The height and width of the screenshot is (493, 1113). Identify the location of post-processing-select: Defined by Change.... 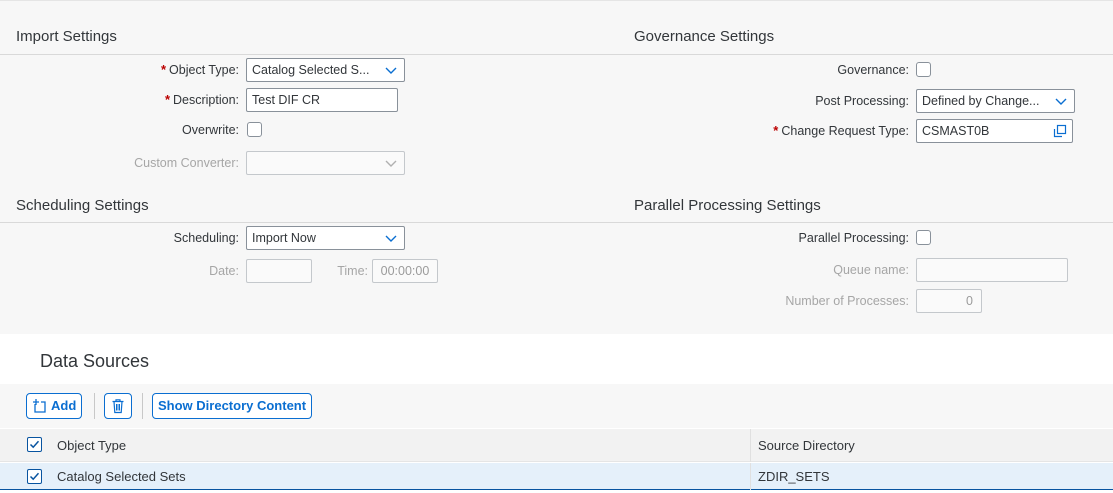
(995, 101).